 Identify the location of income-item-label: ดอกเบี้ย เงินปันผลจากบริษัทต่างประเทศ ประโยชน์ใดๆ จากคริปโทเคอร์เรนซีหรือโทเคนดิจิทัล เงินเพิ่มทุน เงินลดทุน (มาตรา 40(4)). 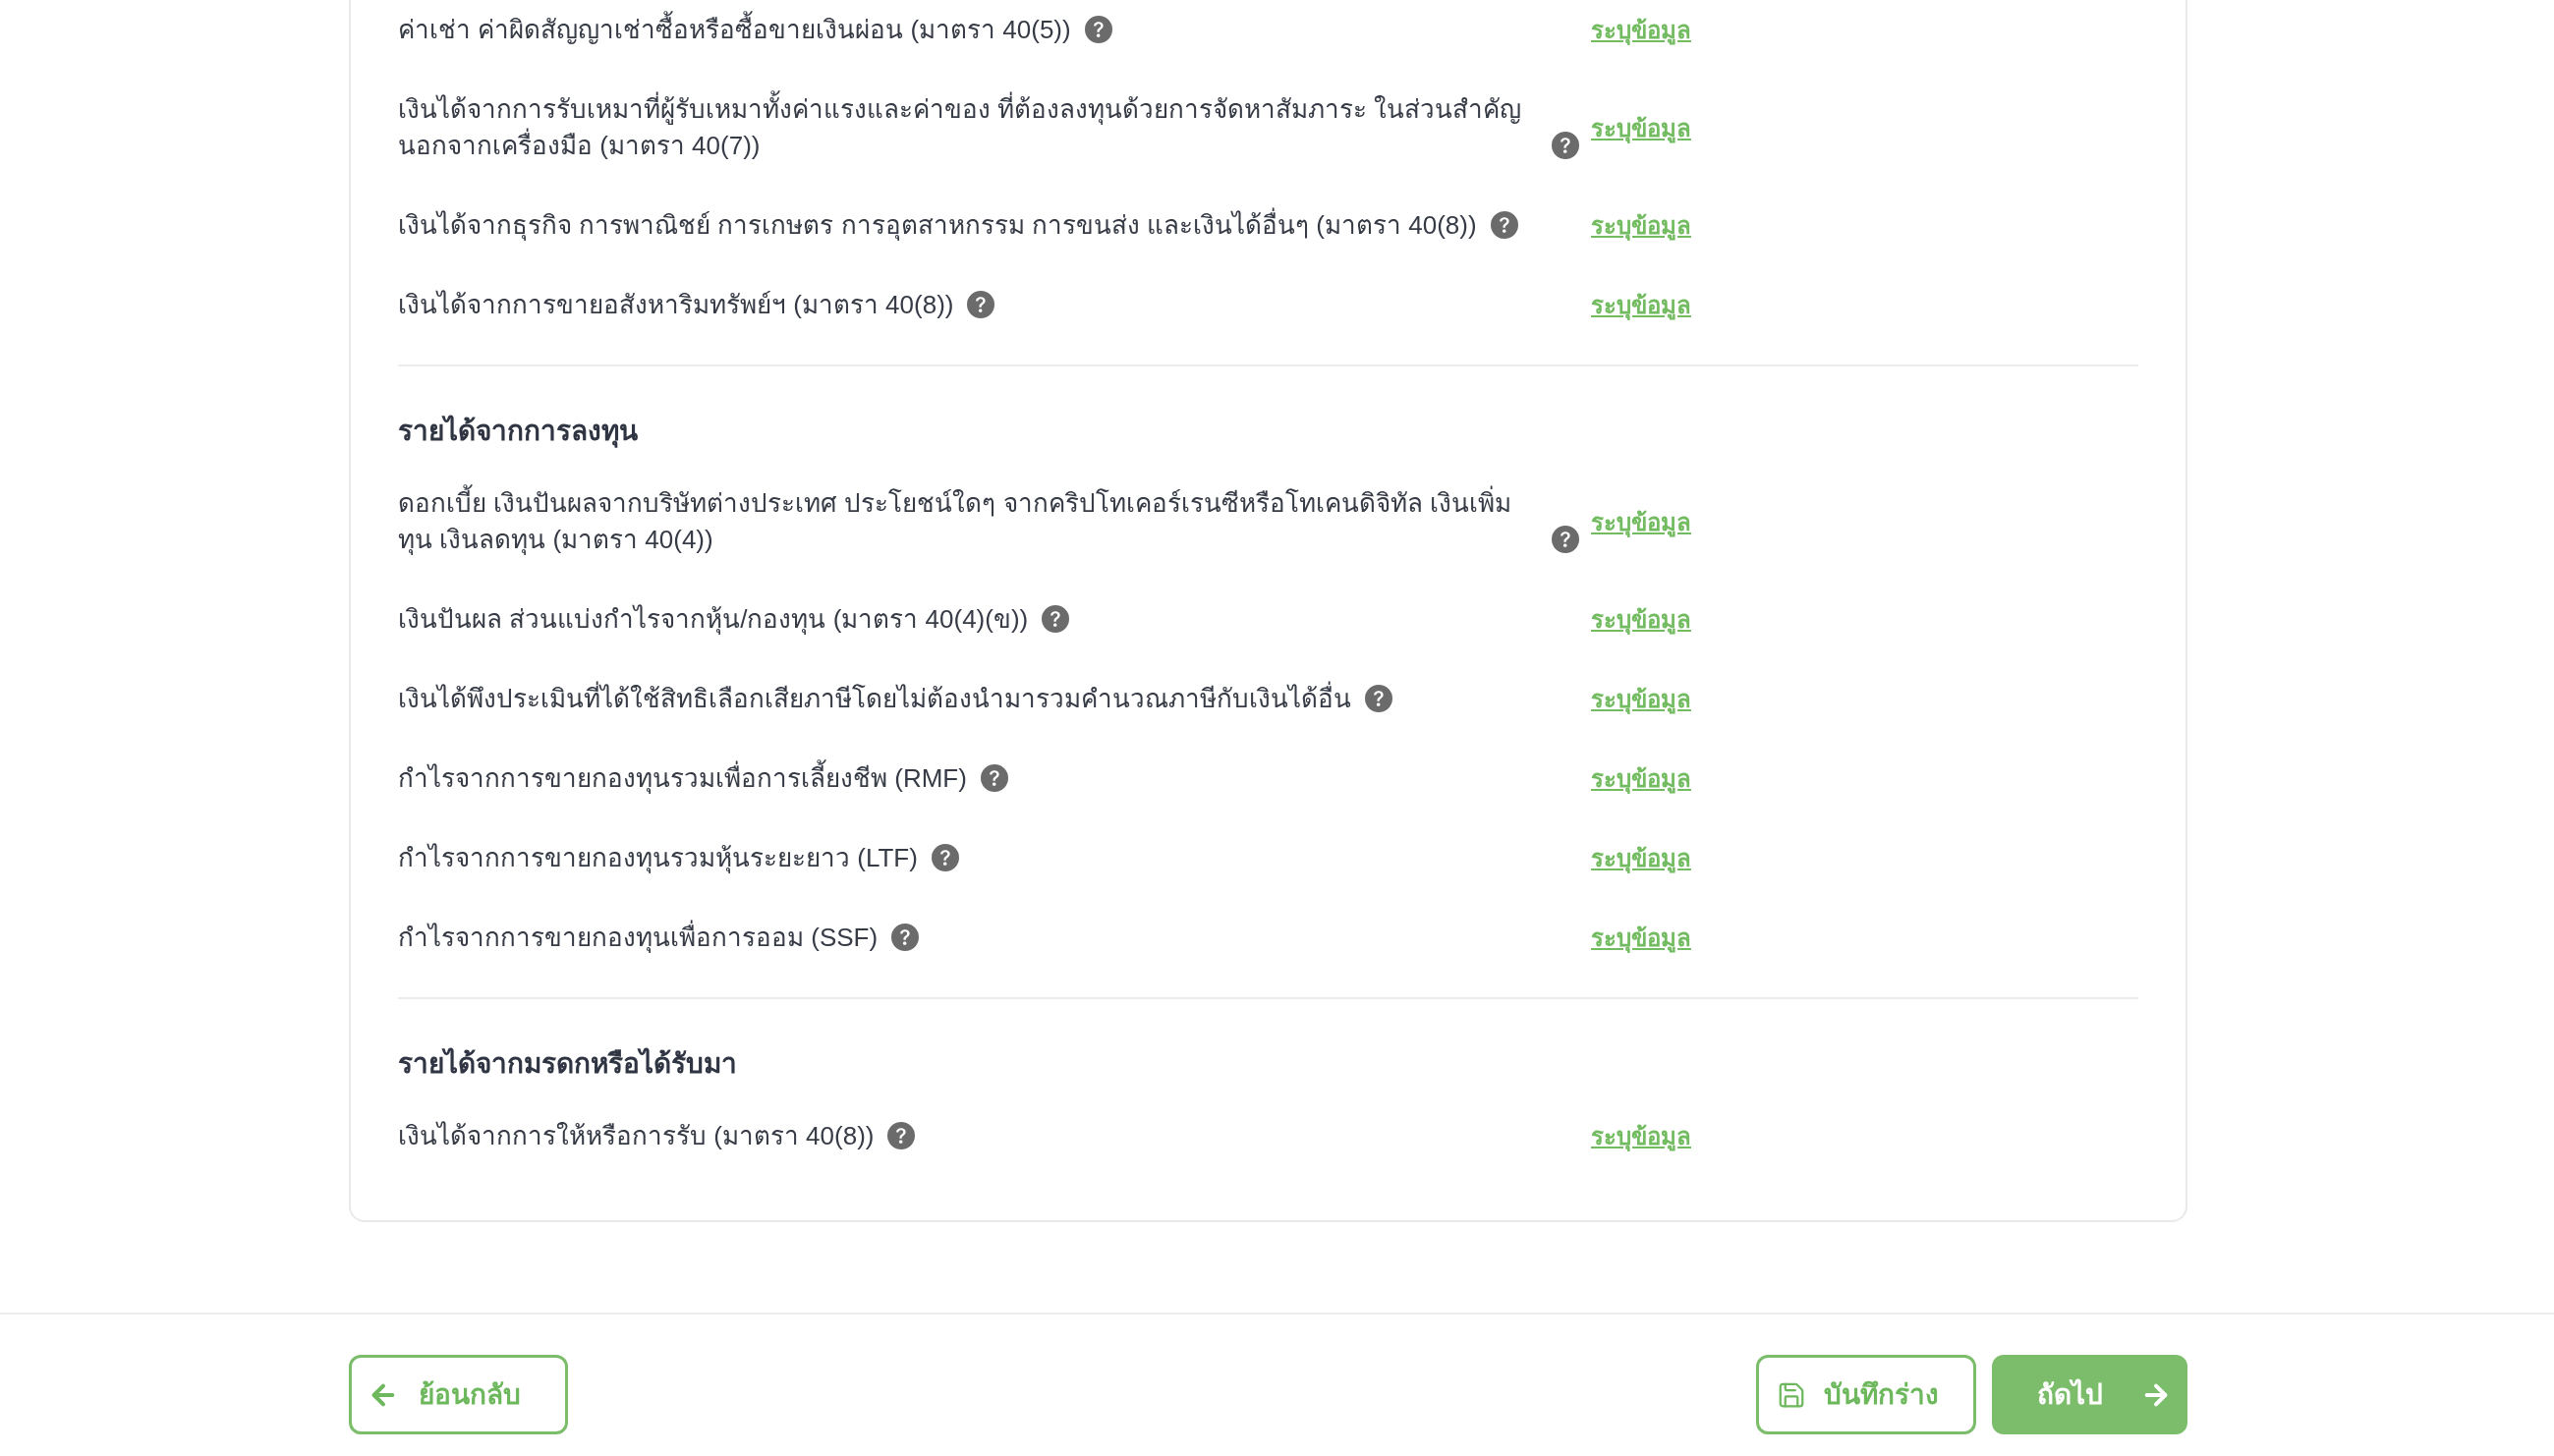
(968, 521).